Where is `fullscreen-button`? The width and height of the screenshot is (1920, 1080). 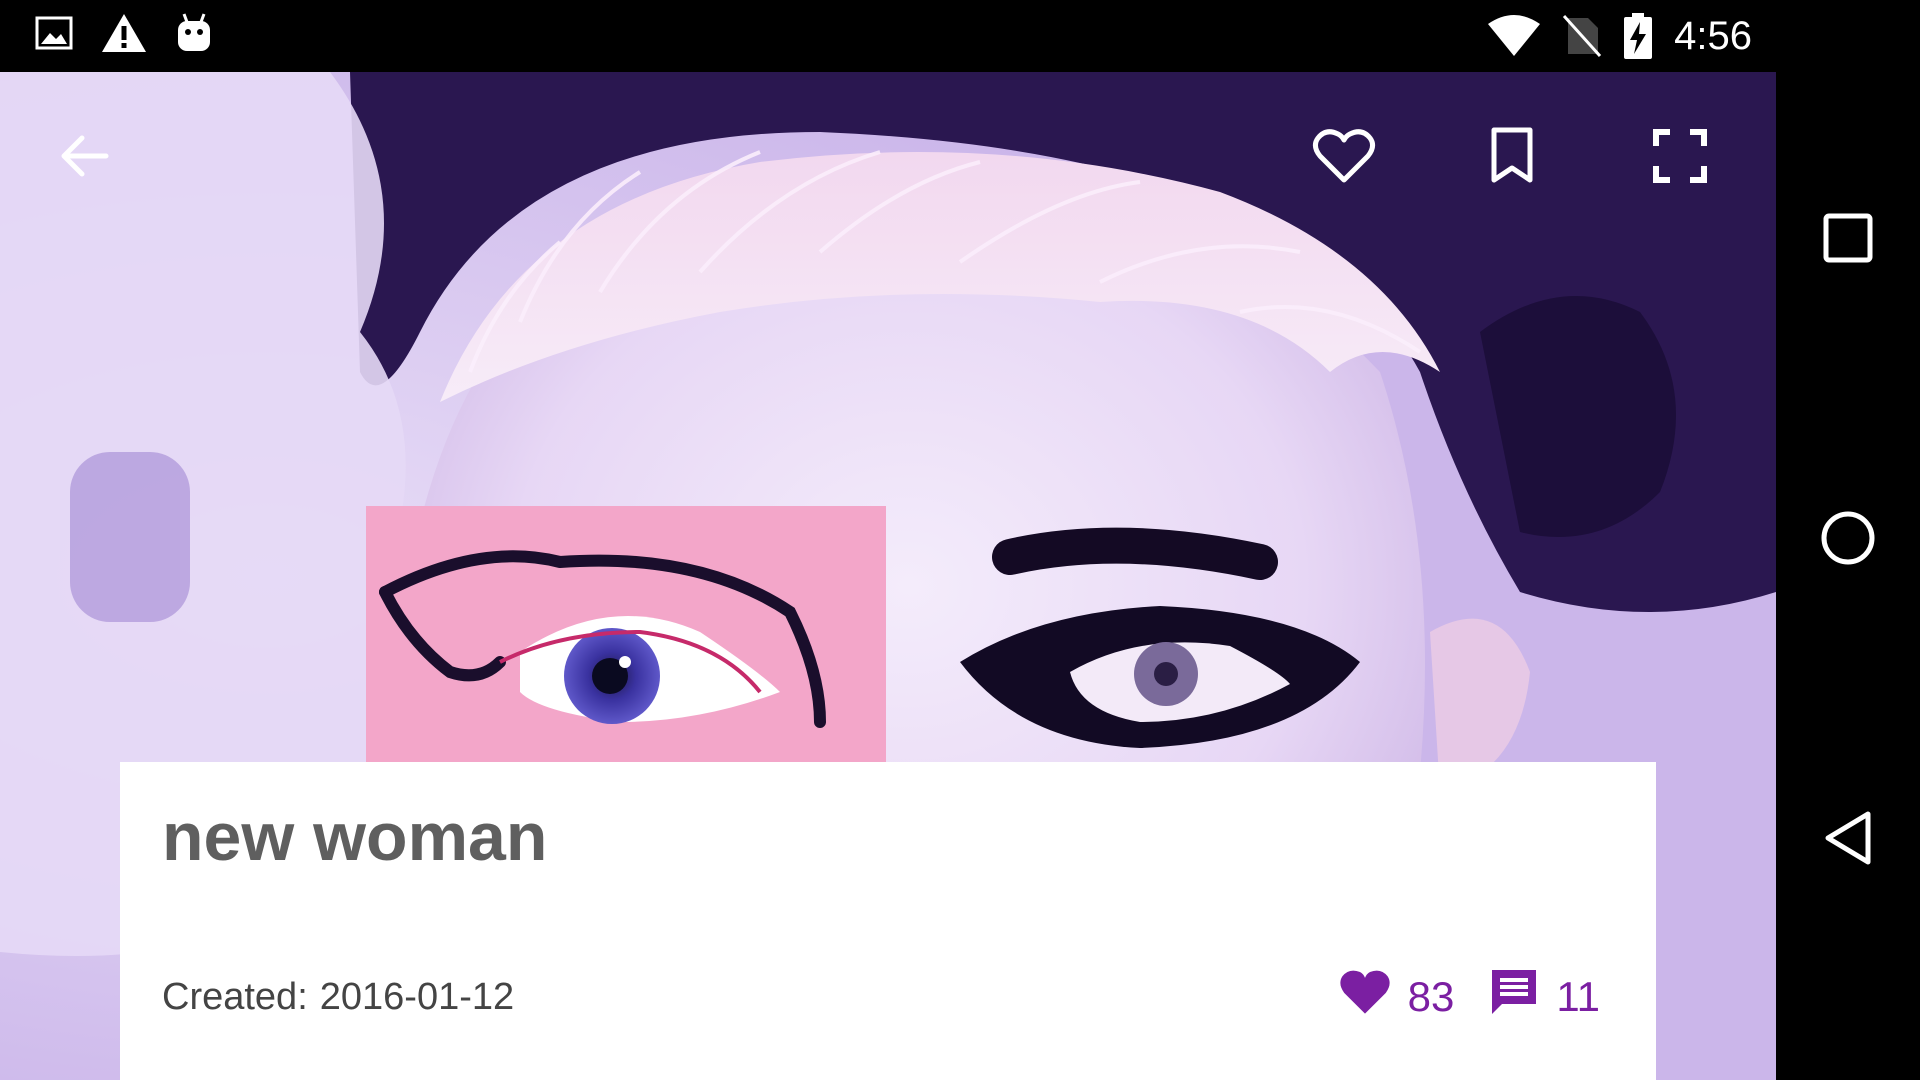 fullscreen-button is located at coordinates (1680, 158).